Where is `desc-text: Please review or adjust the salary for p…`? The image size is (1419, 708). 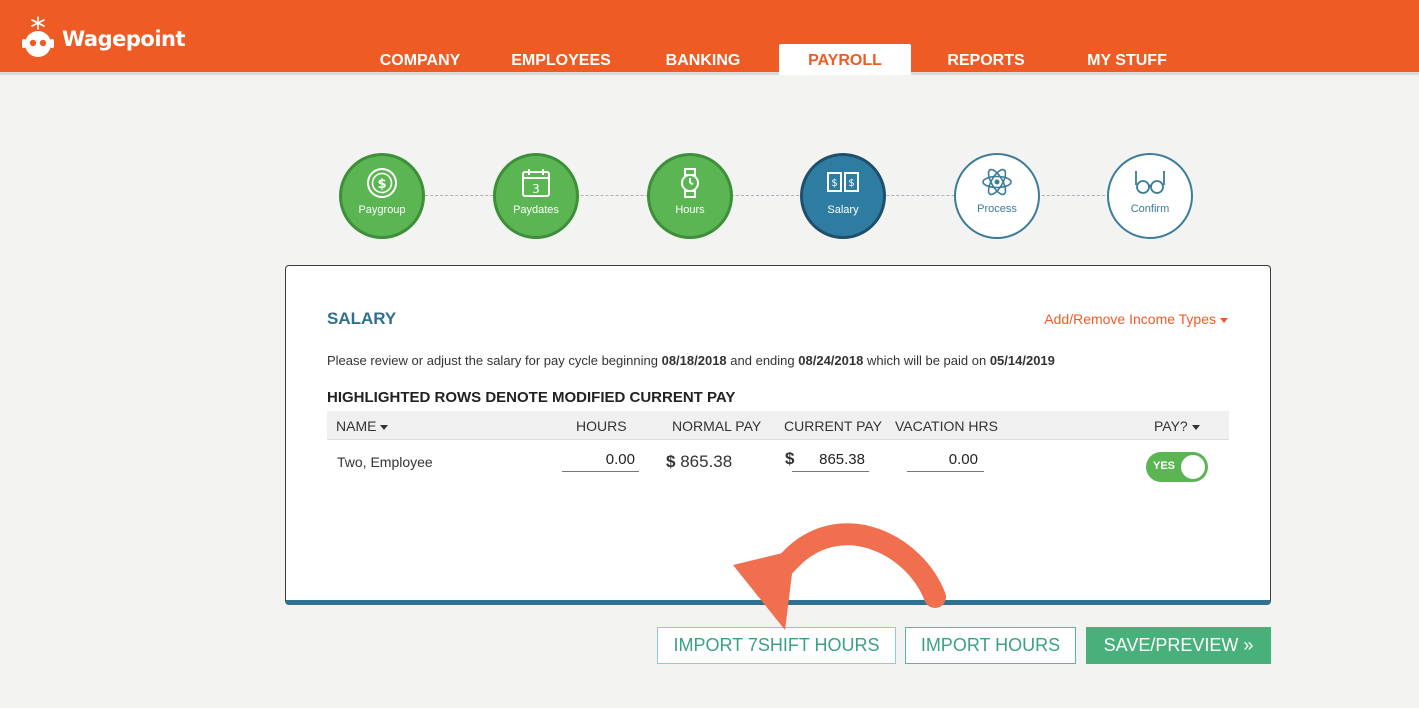 desc-text: Please review or adjust the salary for p… is located at coordinates (492, 360).